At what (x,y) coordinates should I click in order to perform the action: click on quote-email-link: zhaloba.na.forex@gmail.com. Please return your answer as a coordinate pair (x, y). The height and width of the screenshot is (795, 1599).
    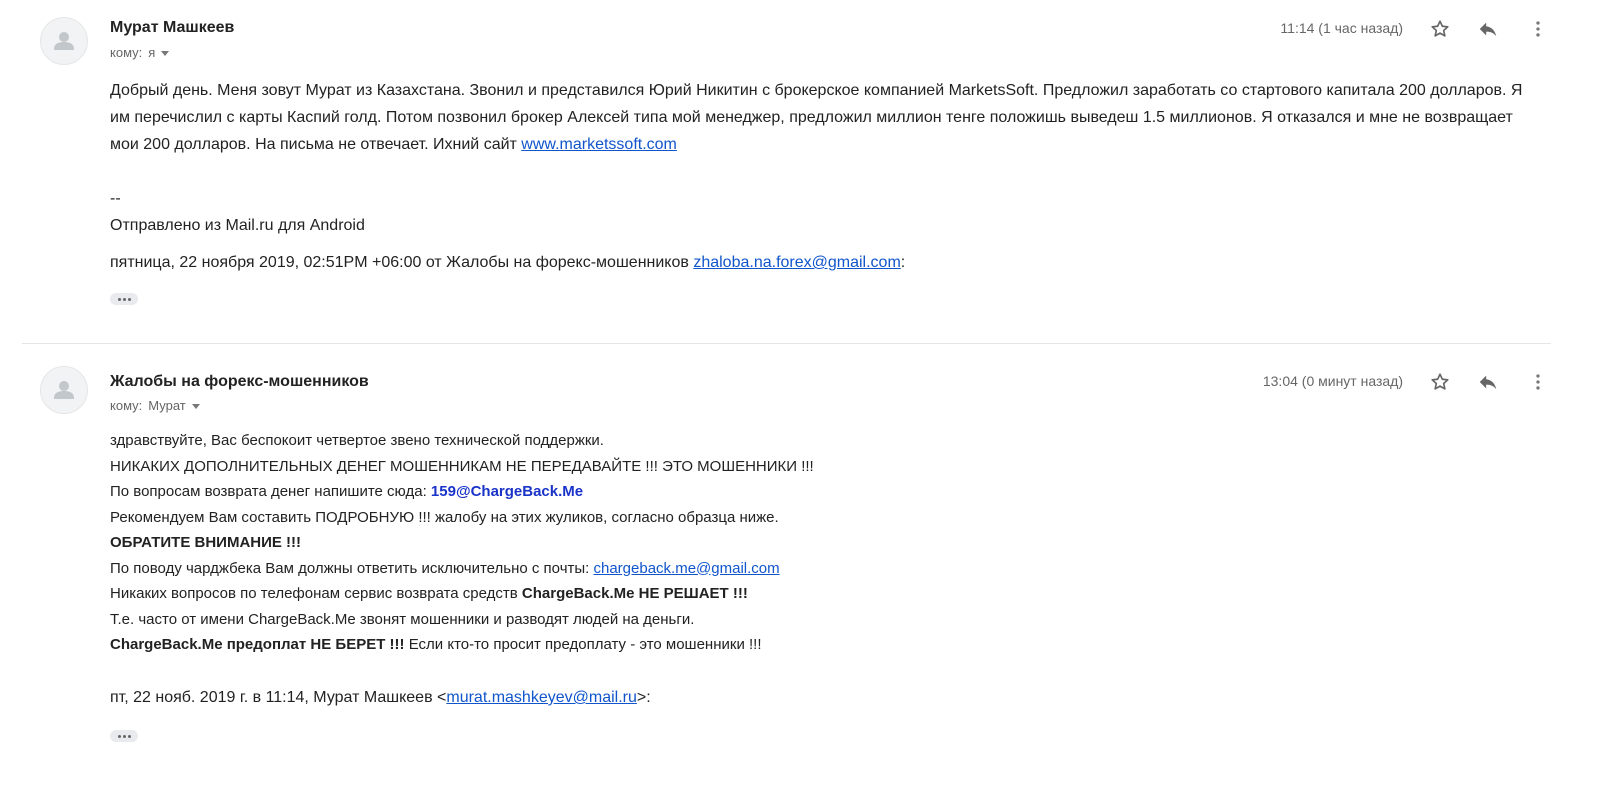
    Looking at the image, I should click on (796, 262).